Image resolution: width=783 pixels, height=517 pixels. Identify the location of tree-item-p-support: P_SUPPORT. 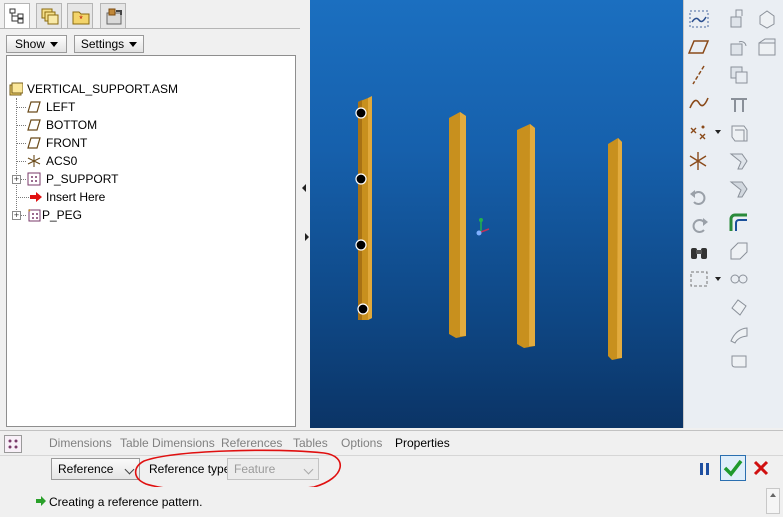
(157, 179).